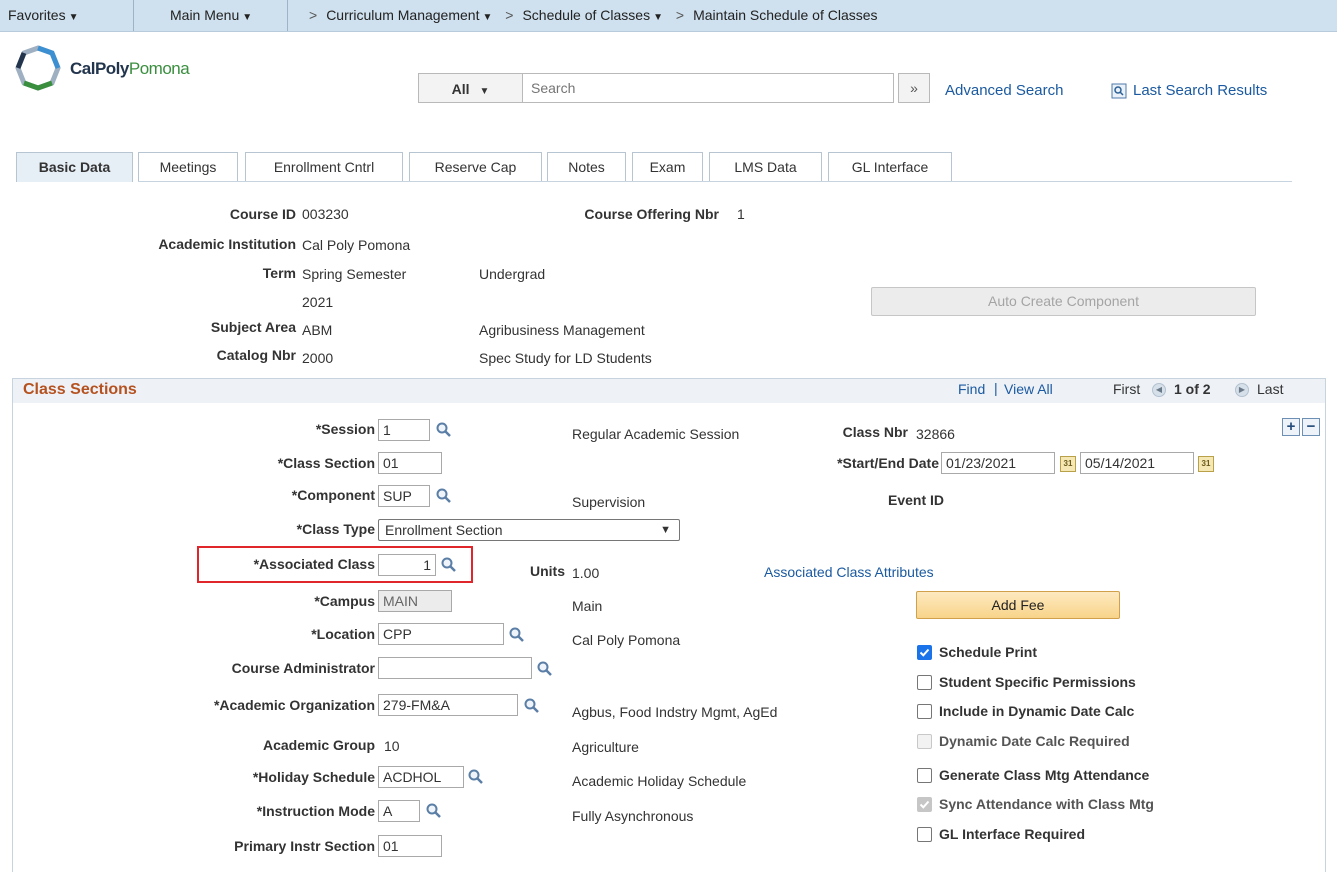  Describe the element at coordinates (37, 15) in the screenshot. I see `favorites-label: Favorites` at that location.